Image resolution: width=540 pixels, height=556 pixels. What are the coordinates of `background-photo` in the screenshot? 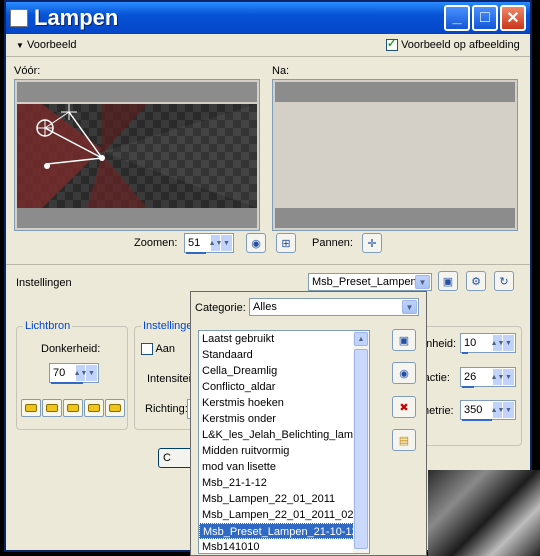 It's located at (484, 513).